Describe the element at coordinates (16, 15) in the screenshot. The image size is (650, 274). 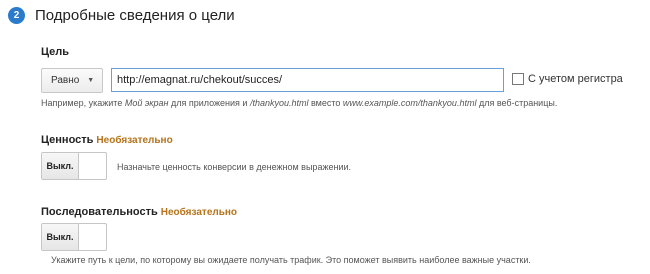
I see `step-number-badge: 2` at that location.